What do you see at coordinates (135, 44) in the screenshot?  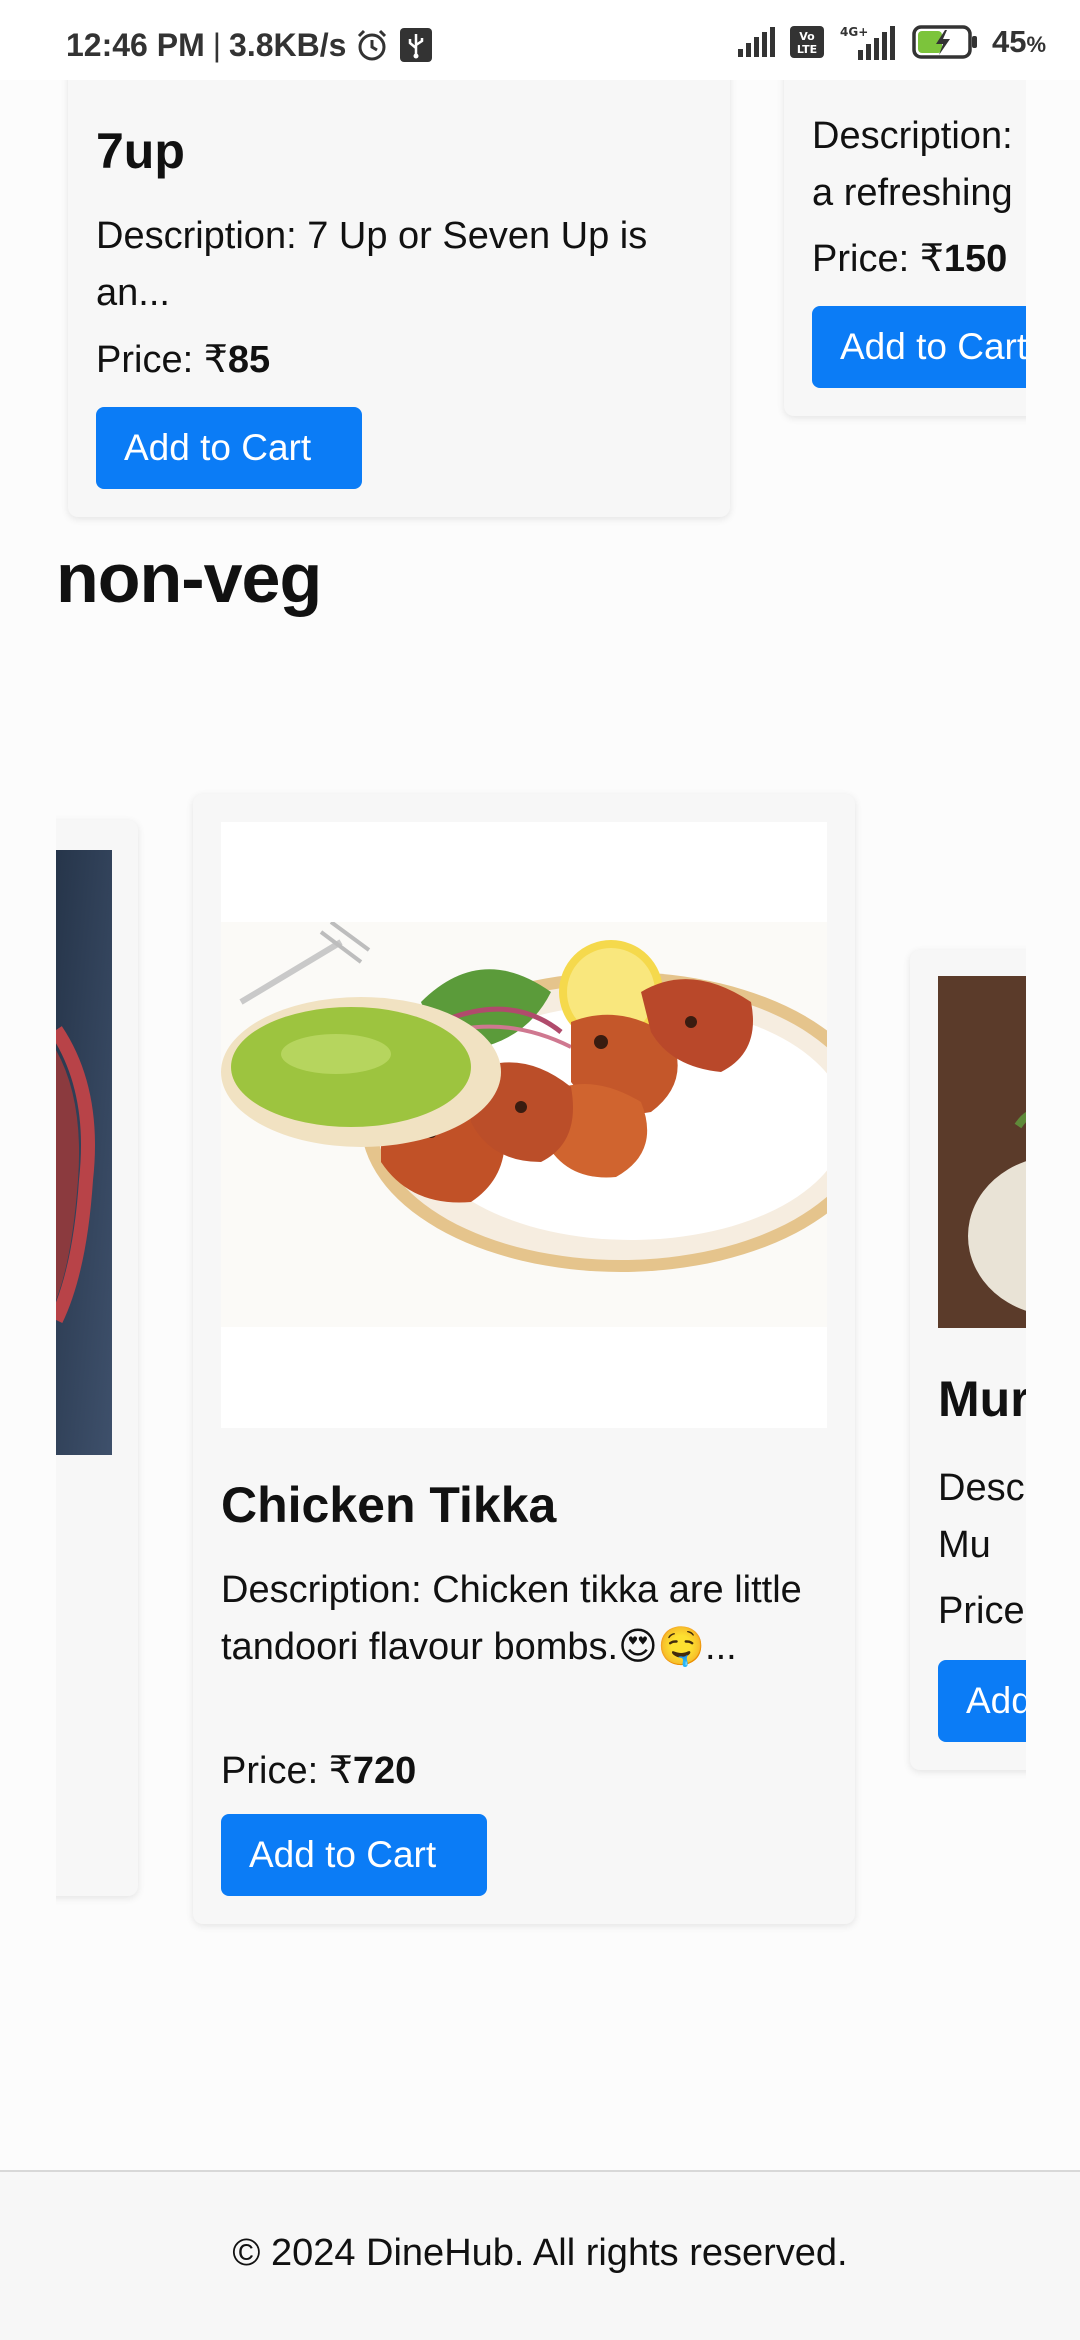 I see `status-time: 12:46 PM` at bounding box center [135, 44].